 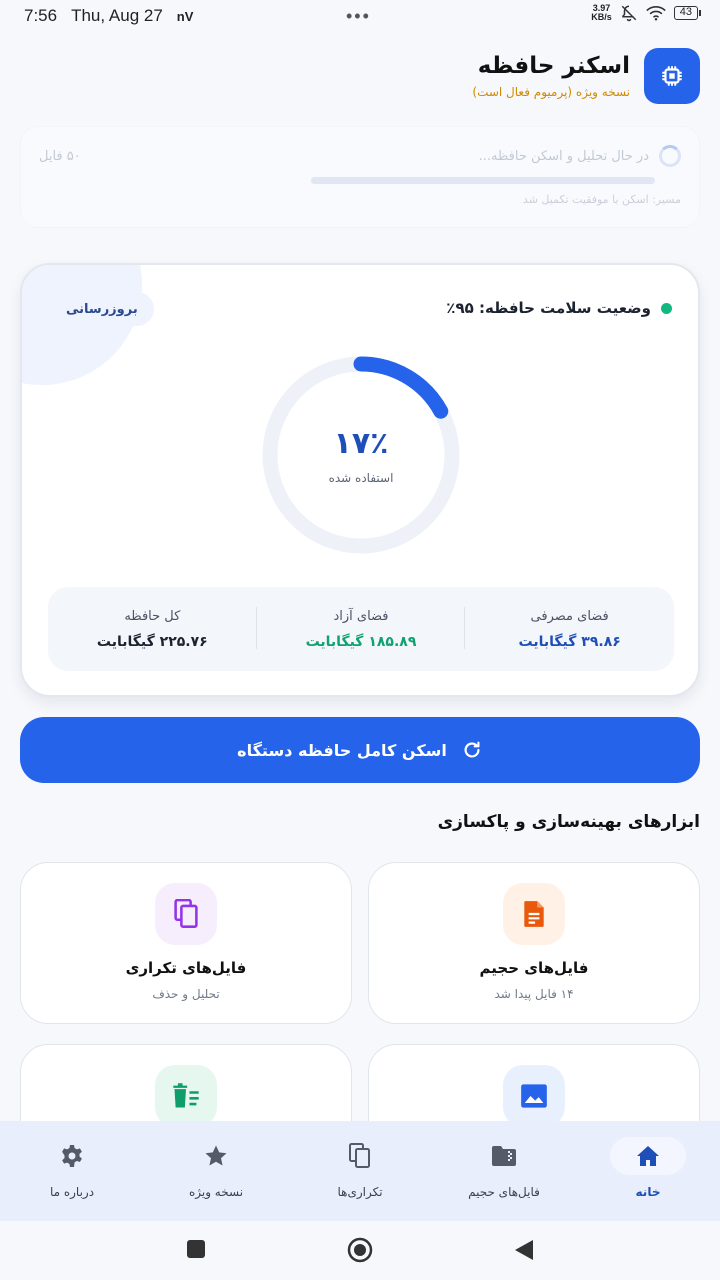 What do you see at coordinates (534, 1096) in the screenshot?
I see `image-icon` at bounding box center [534, 1096].